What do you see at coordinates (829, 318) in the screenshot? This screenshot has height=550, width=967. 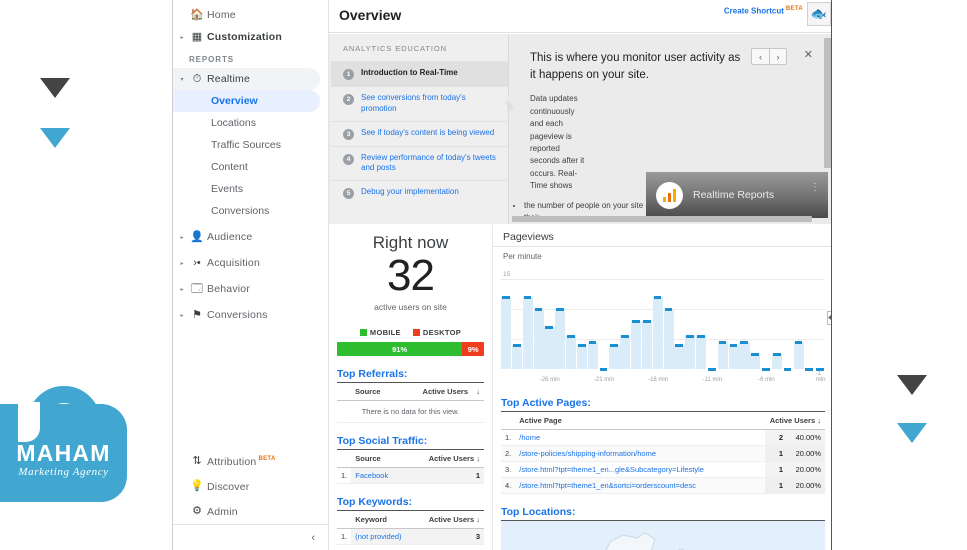 I see `chart-resize-handle: ◆` at bounding box center [829, 318].